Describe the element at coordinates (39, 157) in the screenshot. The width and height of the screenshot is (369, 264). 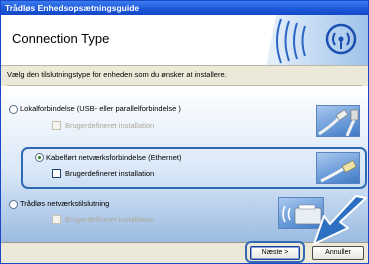
I see `radio-ethernet` at that location.